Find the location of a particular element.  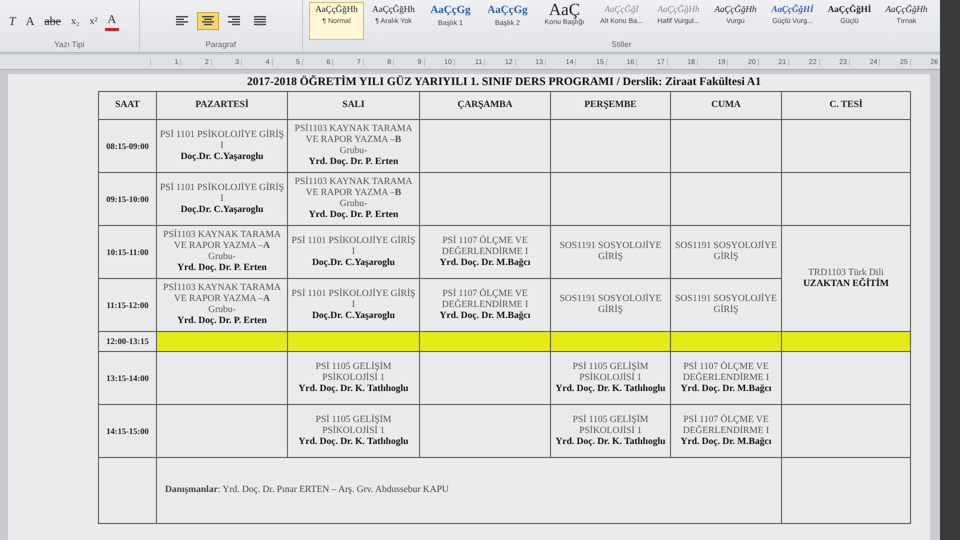

column-header: PERŞEMBE is located at coordinates (611, 106).